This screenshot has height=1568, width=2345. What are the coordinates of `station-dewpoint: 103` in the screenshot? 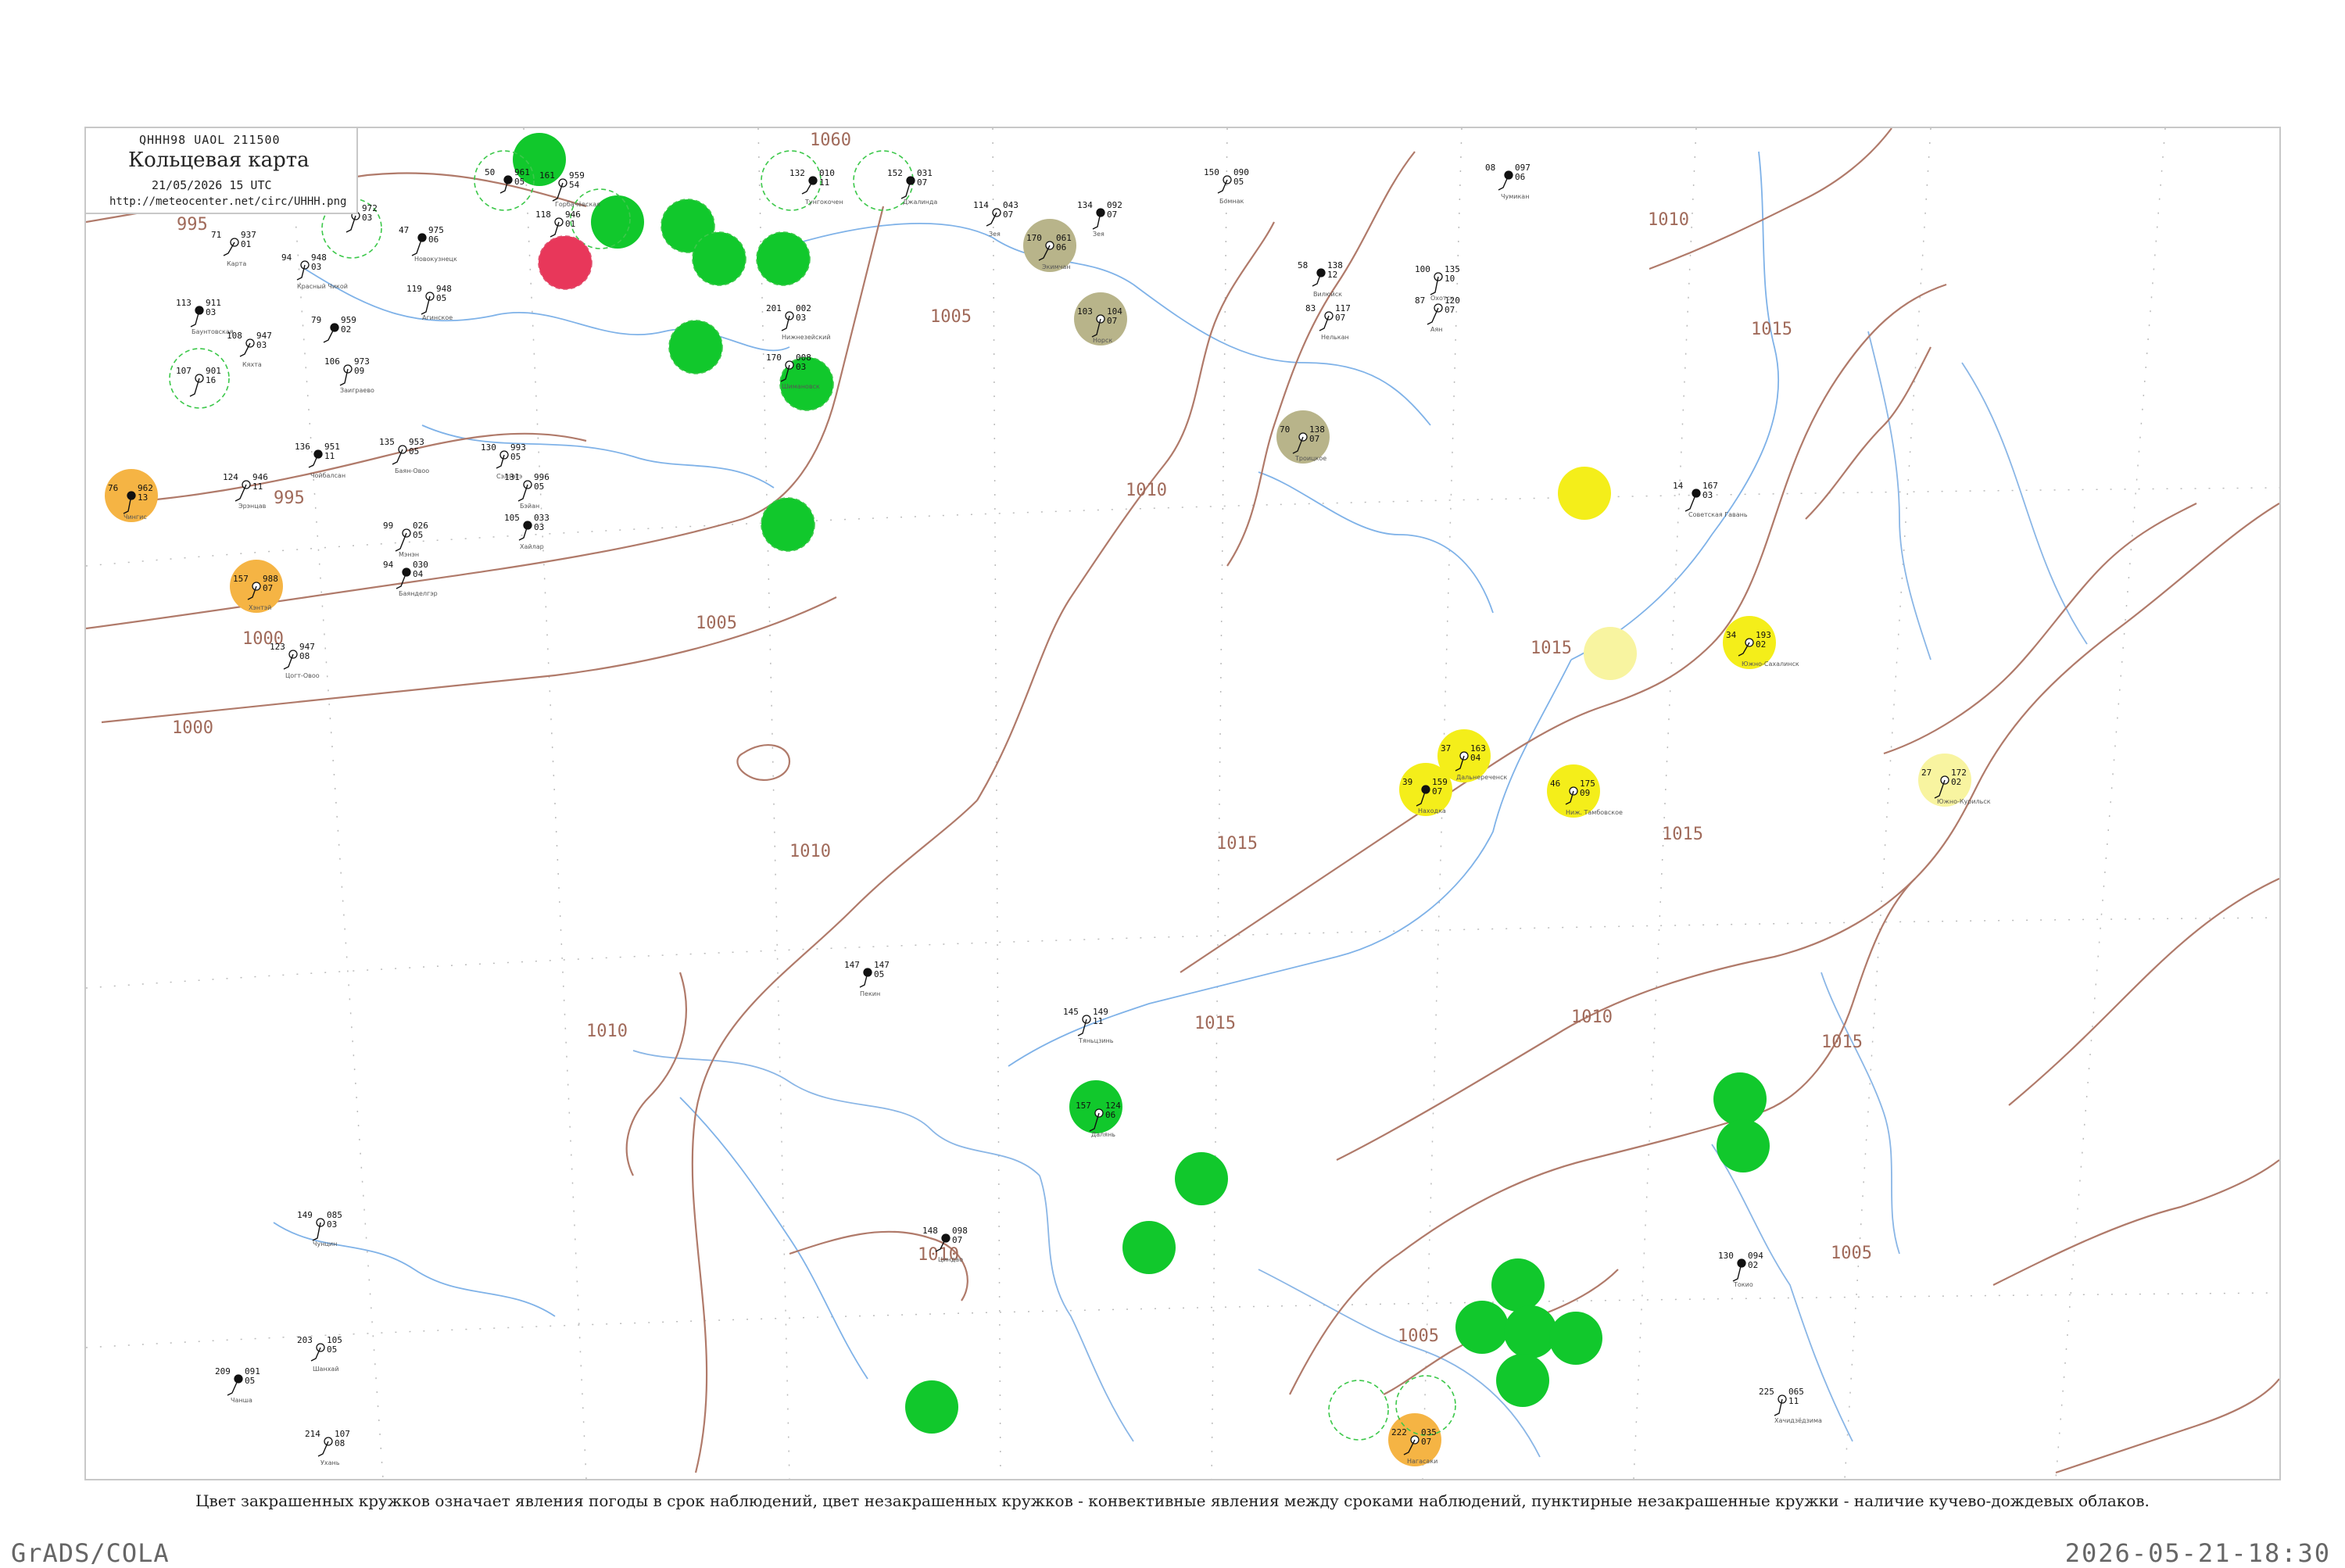 It's located at (1085, 311).